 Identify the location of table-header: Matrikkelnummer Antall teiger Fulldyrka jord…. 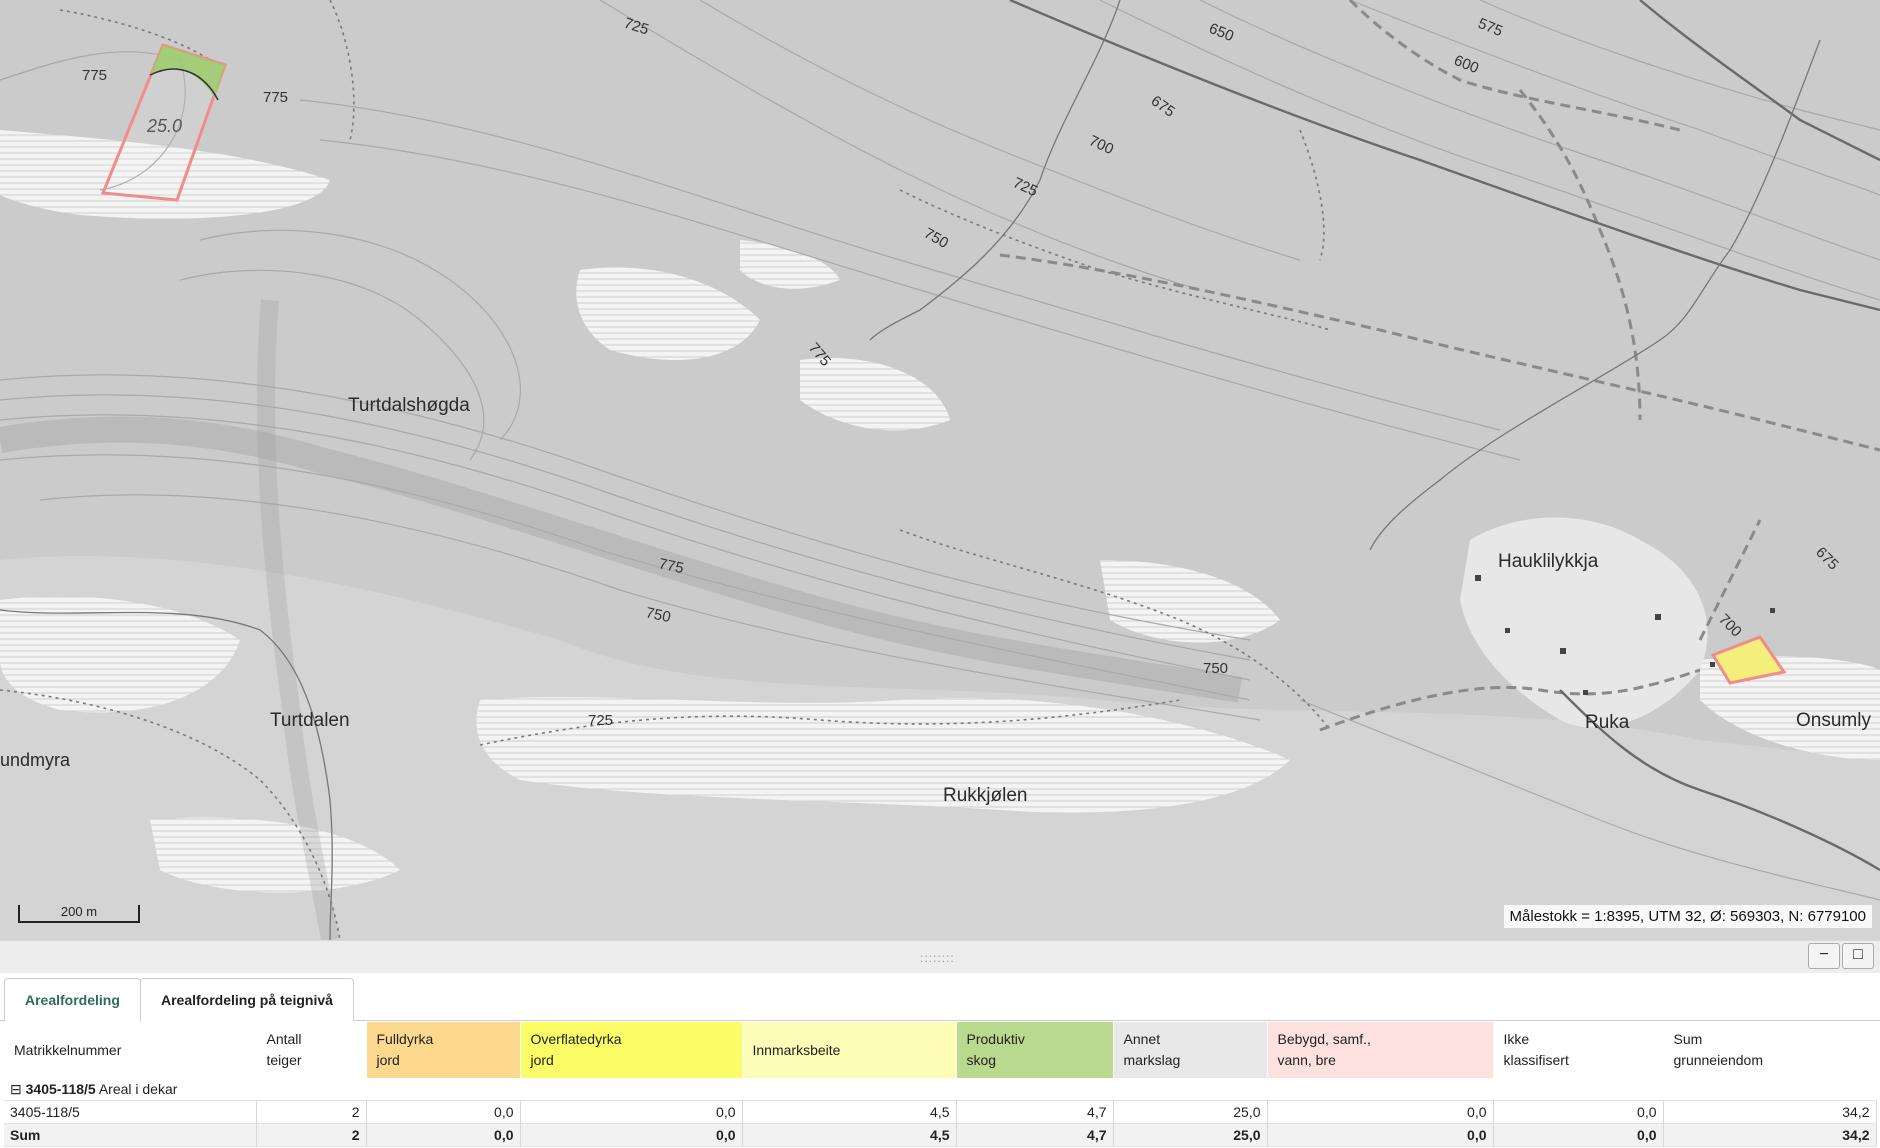
(940, 1050).